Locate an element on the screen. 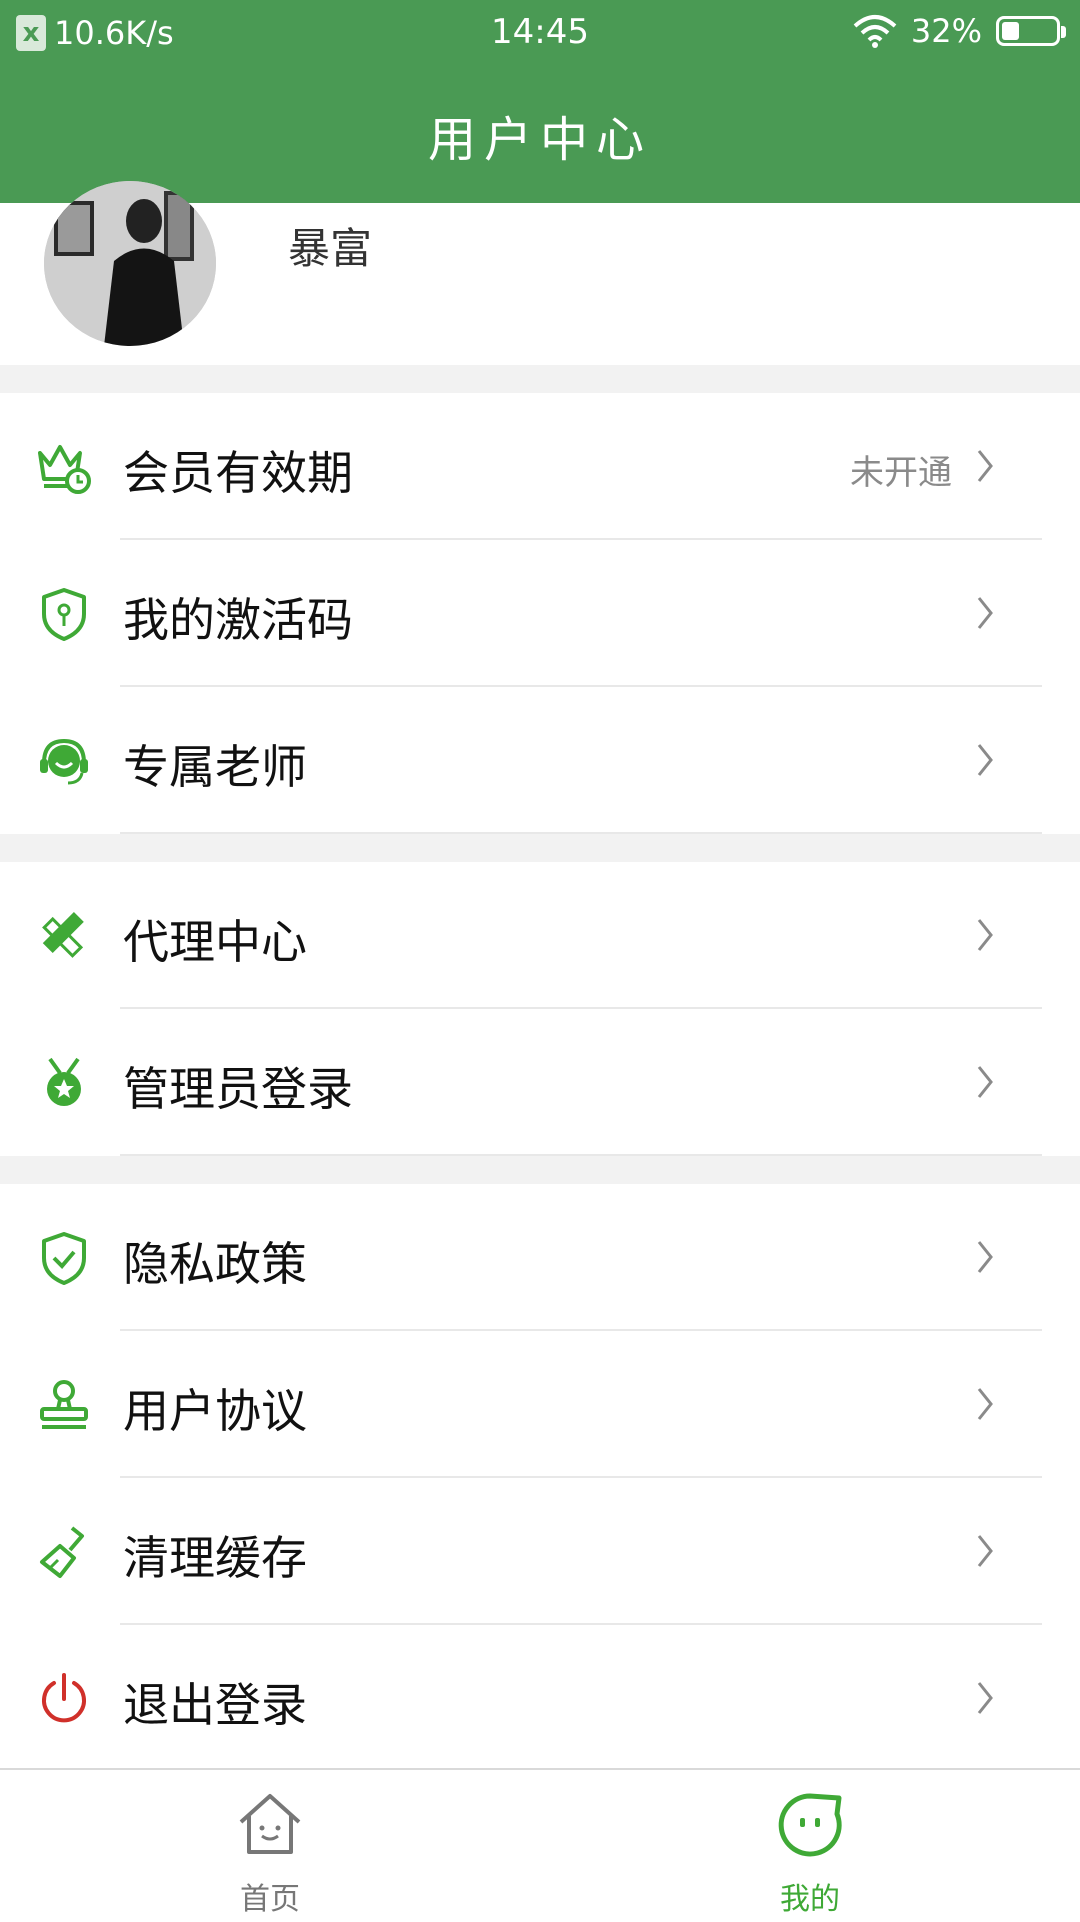 The width and height of the screenshot is (1080, 1922). tab-home: 首页 is located at coordinates (270, 1846).